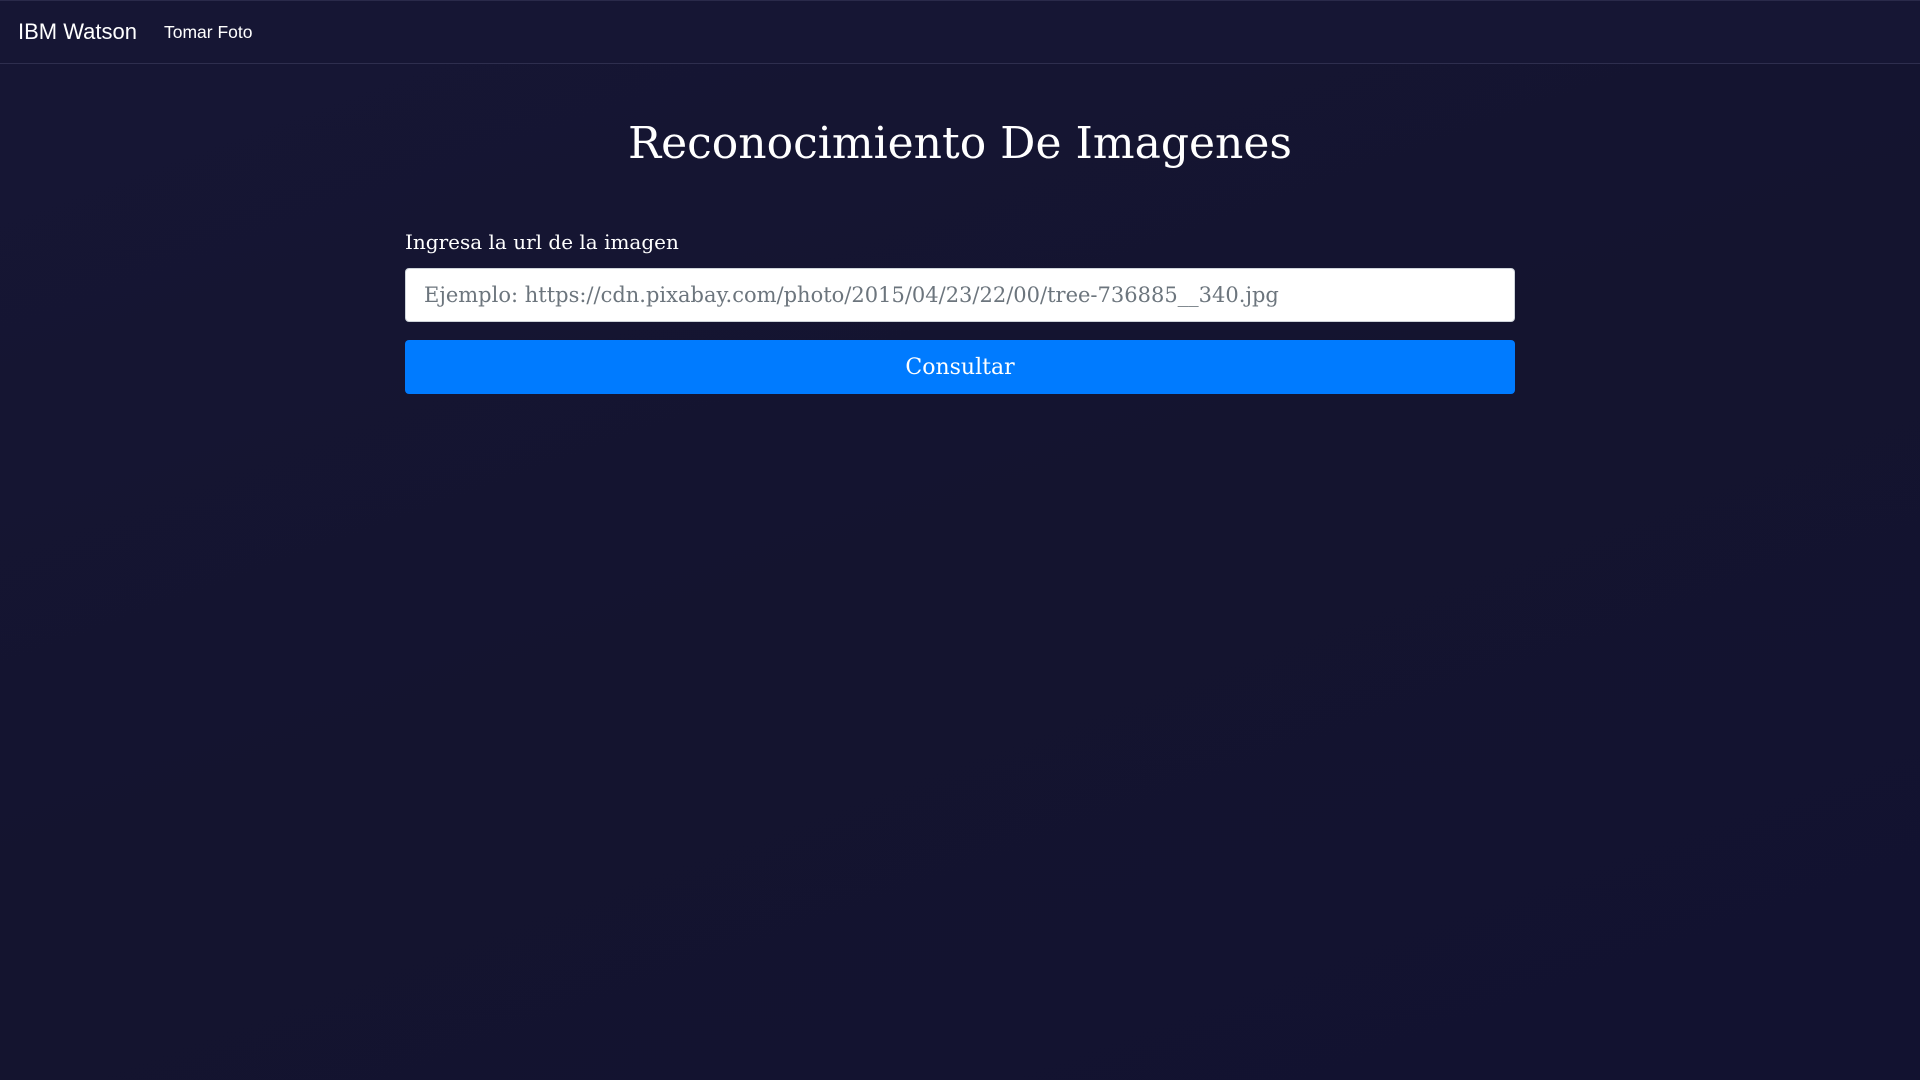 Image resolution: width=1920 pixels, height=1080 pixels. Describe the element at coordinates (960, 367) in the screenshot. I see `consultar-button: Consultar` at that location.